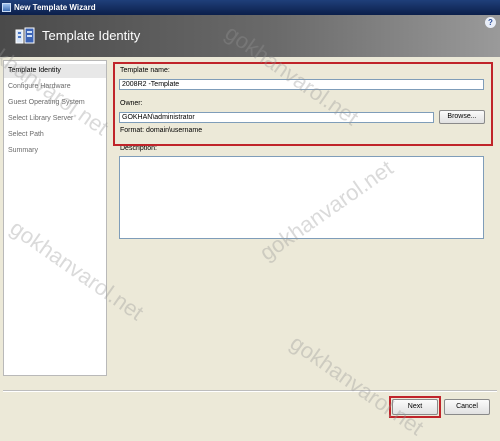 The height and width of the screenshot is (441, 500). I want to click on owner-input: GOKHAN\administrator, so click(276, 117).